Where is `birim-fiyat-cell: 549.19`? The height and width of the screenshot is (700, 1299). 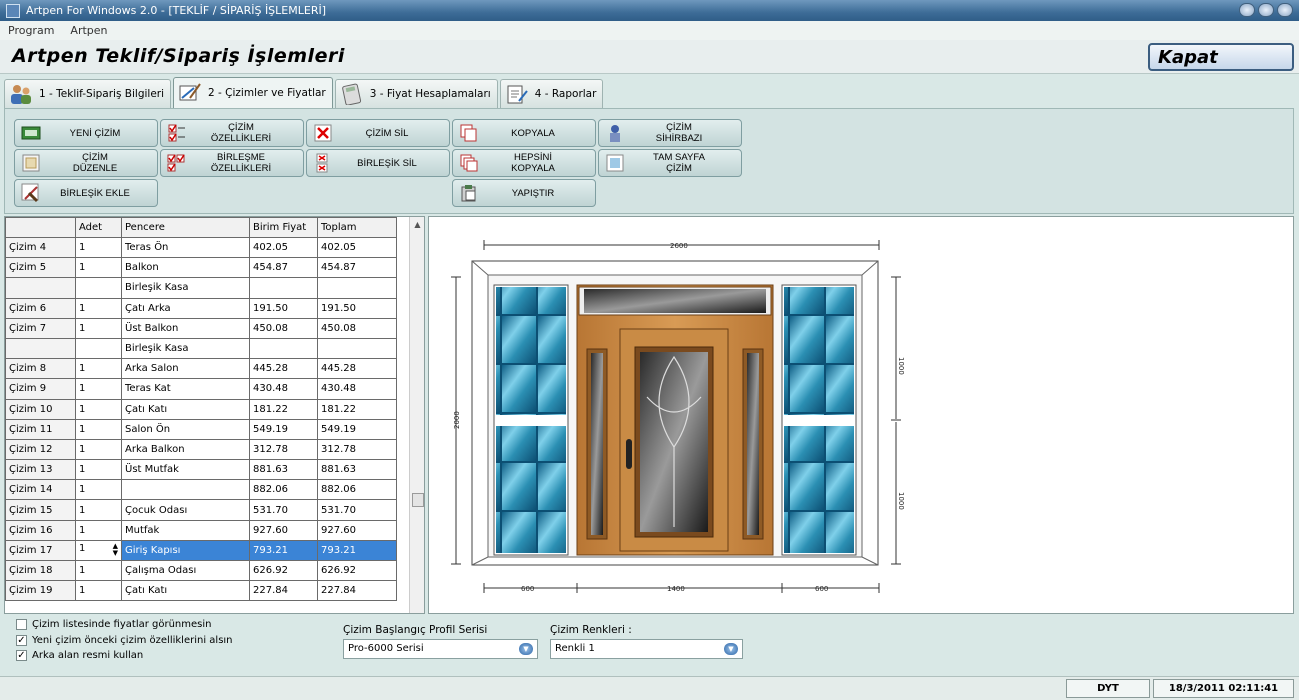
birim-fiyat-cell: 549.19 is located at coordinates (283, 429).